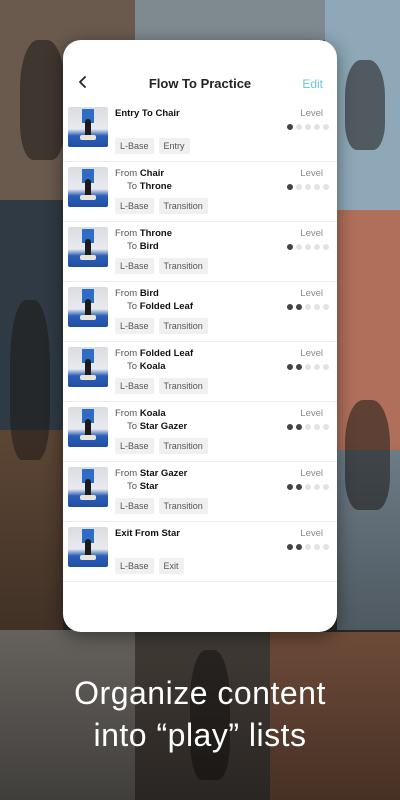 The width and height of the screenshot is (400, 800). What do you see at coordinates (151, 480) in the screenshot?
I see `item-text: From Star Gazer To Star` at bounding box center [151, 480].